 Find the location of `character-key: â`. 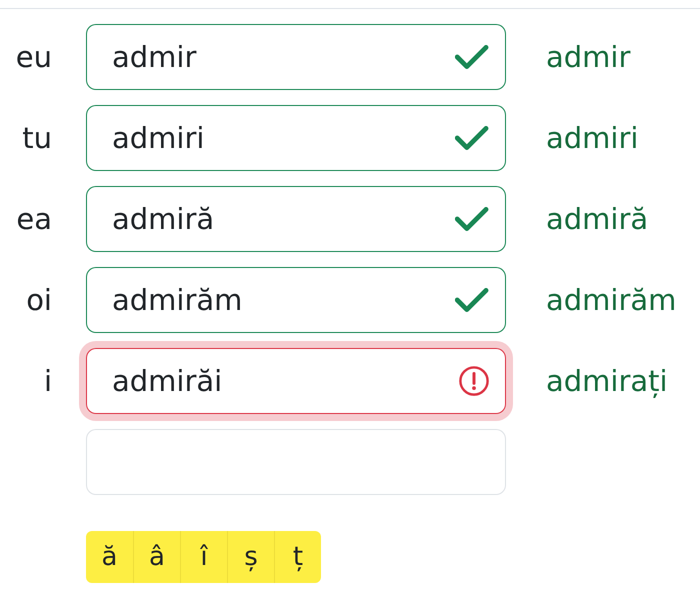

character-key: â is located at coordinates (156, 557).